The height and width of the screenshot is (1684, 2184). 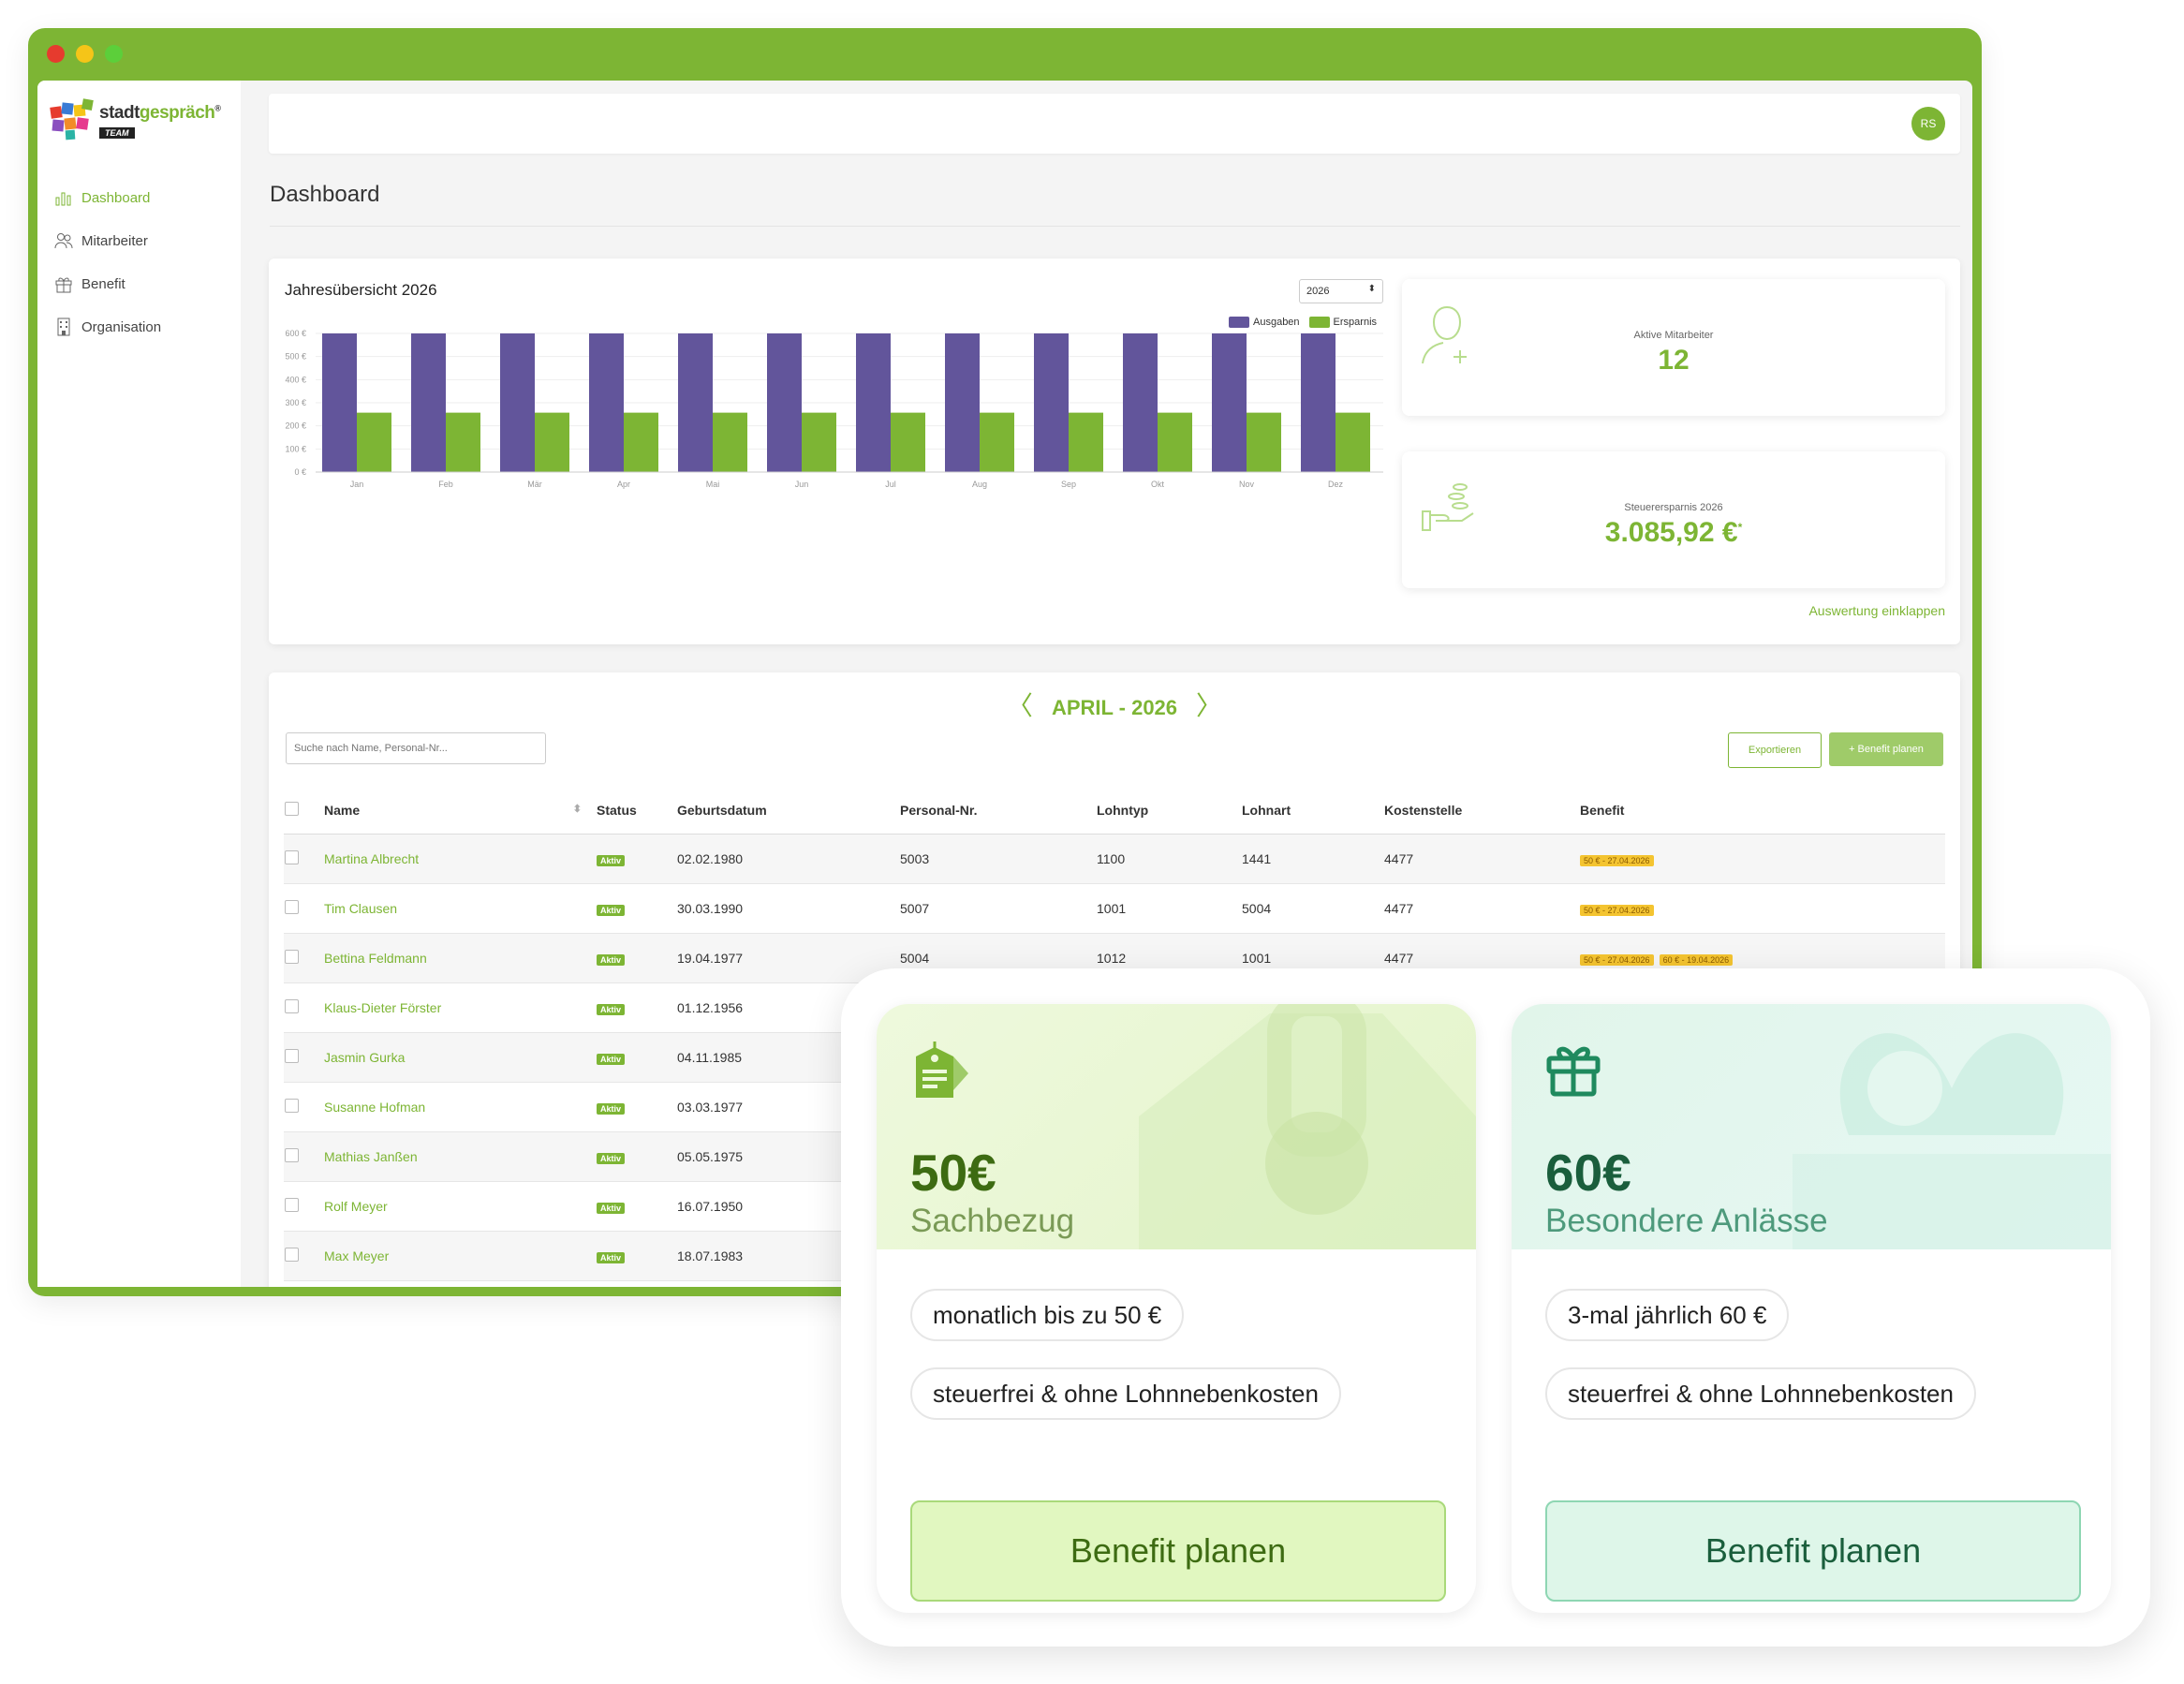 I want to click on sidebar-item-dashboard: Dashboard, so click(x=107, y=197).